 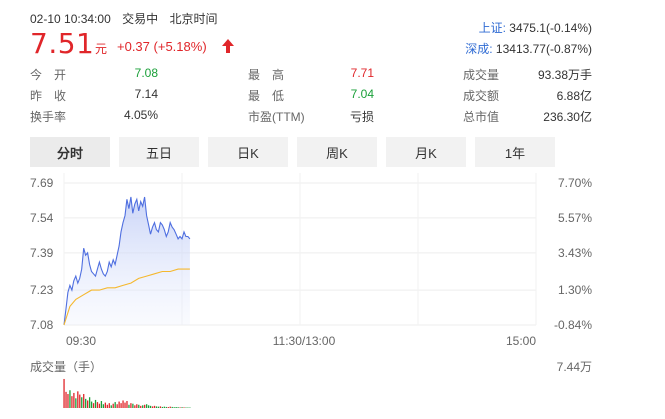 I want to click on time-tick-label: 09:30, so click(x=81, y=341).